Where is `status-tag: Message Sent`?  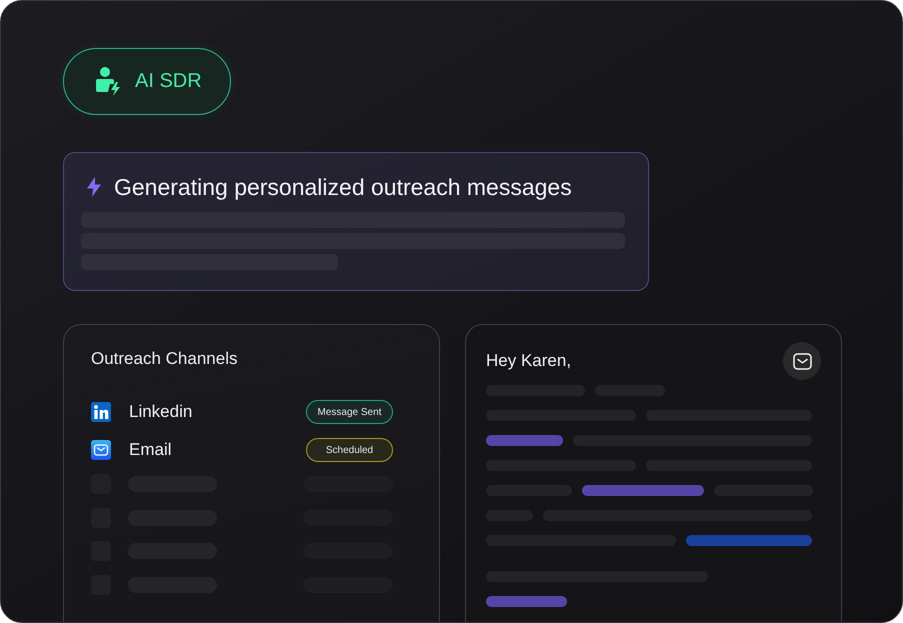
status-tag: Message Sent is located at coordinates (349, 412).